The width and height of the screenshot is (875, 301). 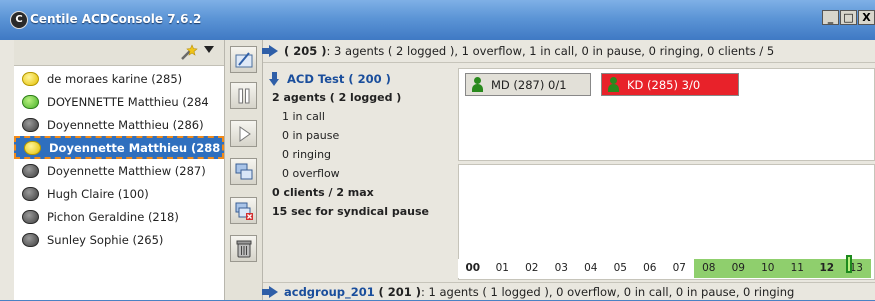 I want to click on remove-window-button, so click(x=243, y=210).